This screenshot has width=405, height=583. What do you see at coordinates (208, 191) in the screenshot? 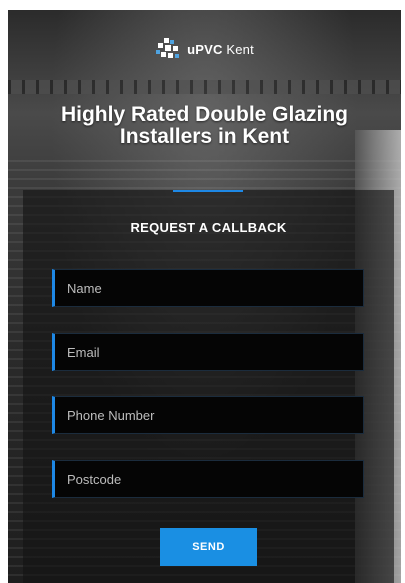
I see `form-accent-bar` at bounding box center [208, 191].